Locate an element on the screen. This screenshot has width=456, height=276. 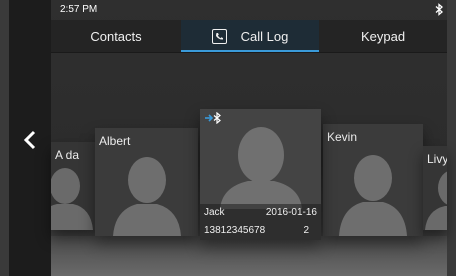
contact-card-jack: Jack 2016-01-16 13812345678 2 is located at coordinates (260, 174).